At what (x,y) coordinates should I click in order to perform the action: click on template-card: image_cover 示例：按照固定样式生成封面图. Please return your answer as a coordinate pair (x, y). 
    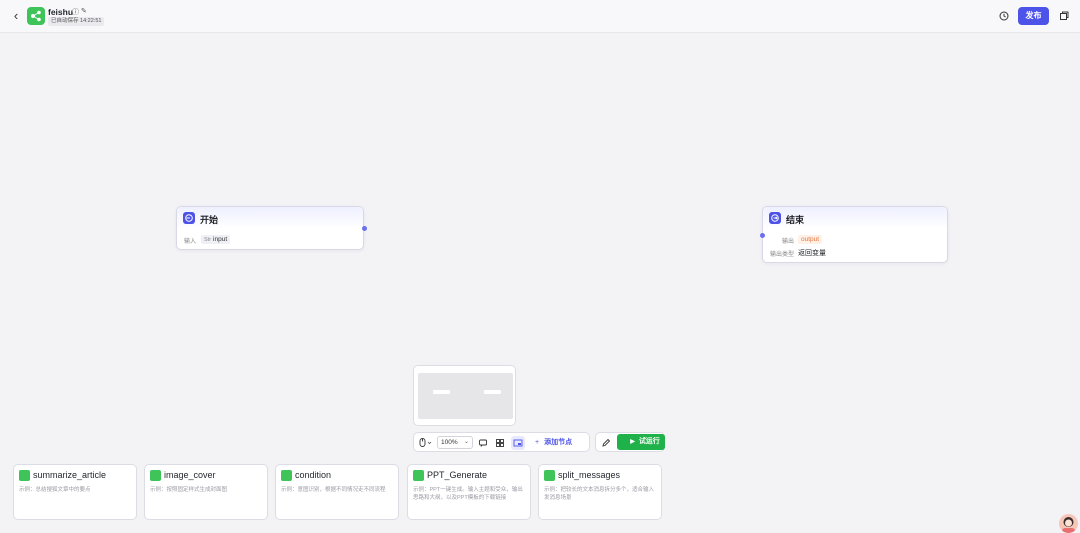
    Looking at the image, I should click on (206, 492).